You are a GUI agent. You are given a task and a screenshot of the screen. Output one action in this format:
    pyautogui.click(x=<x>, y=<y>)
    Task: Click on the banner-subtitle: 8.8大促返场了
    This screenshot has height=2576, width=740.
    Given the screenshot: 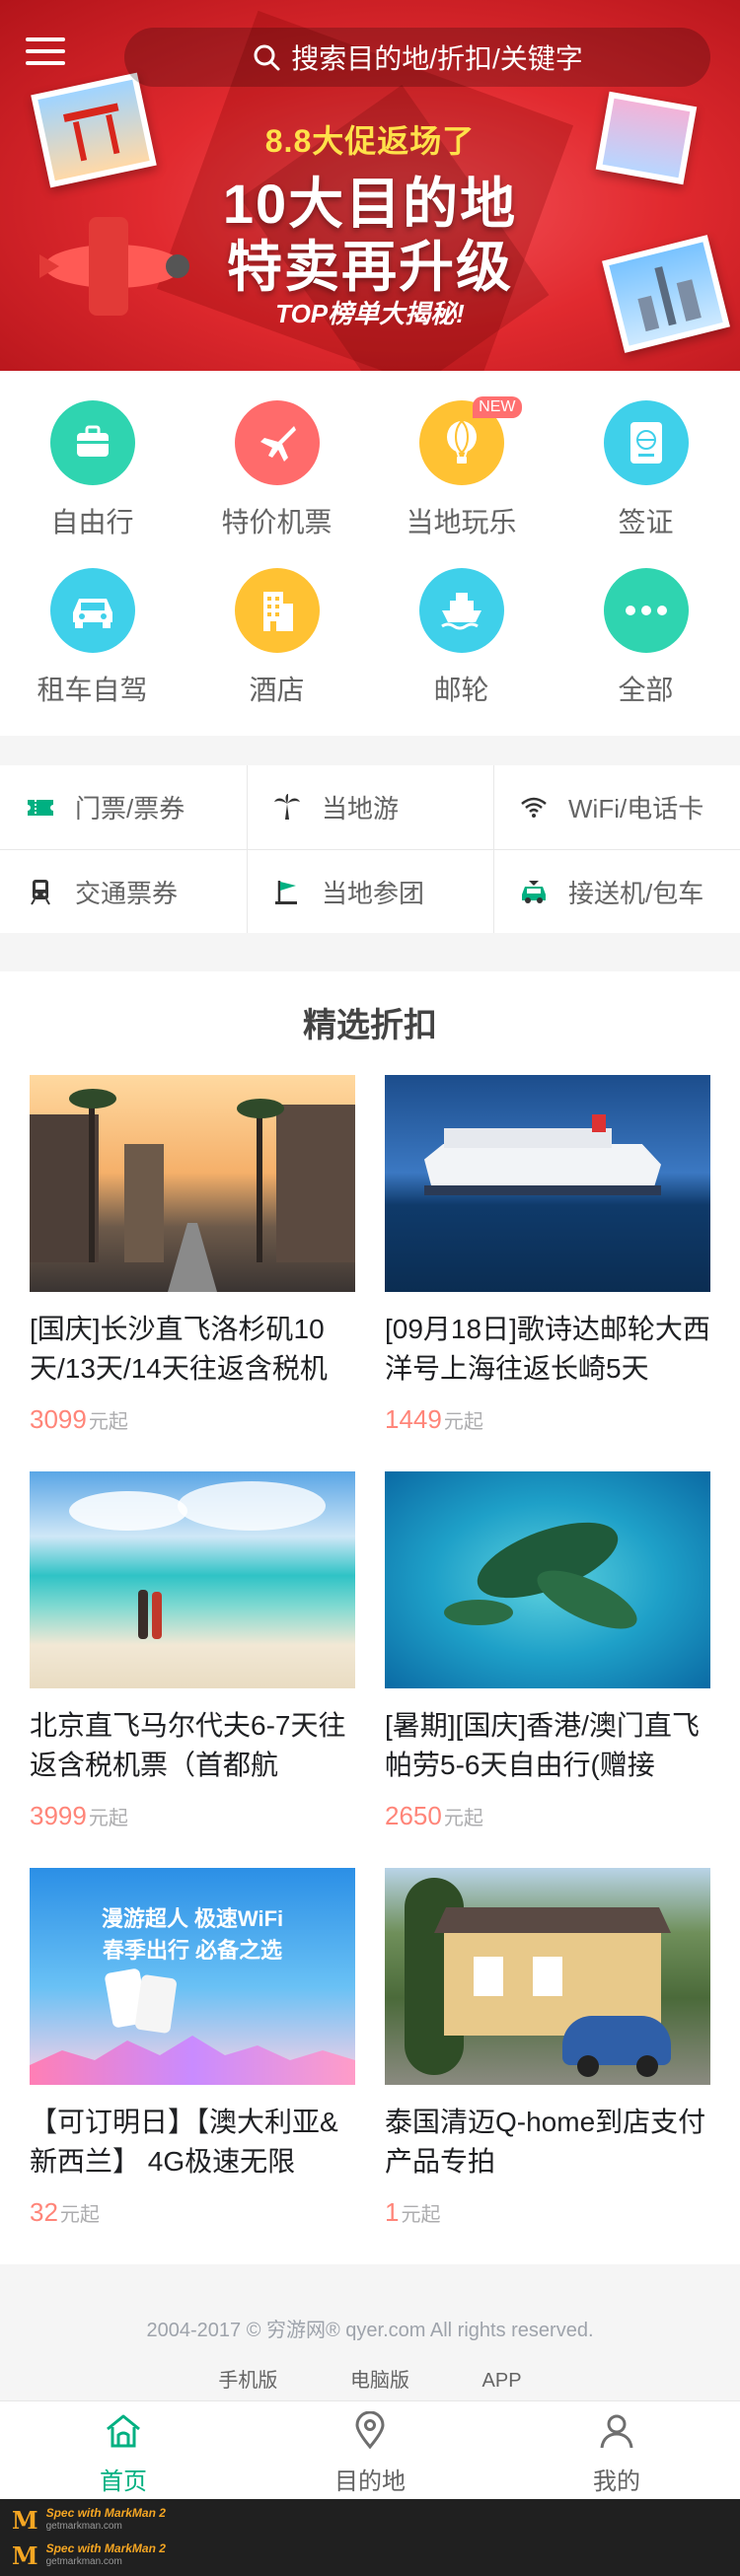 What is the action you would take?
    pyautogui.click(x=370, y=141)
    